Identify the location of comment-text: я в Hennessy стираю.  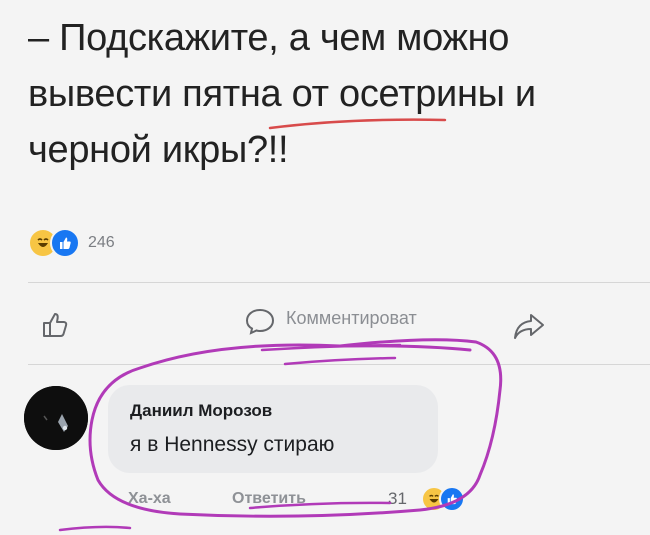
(232, 444).